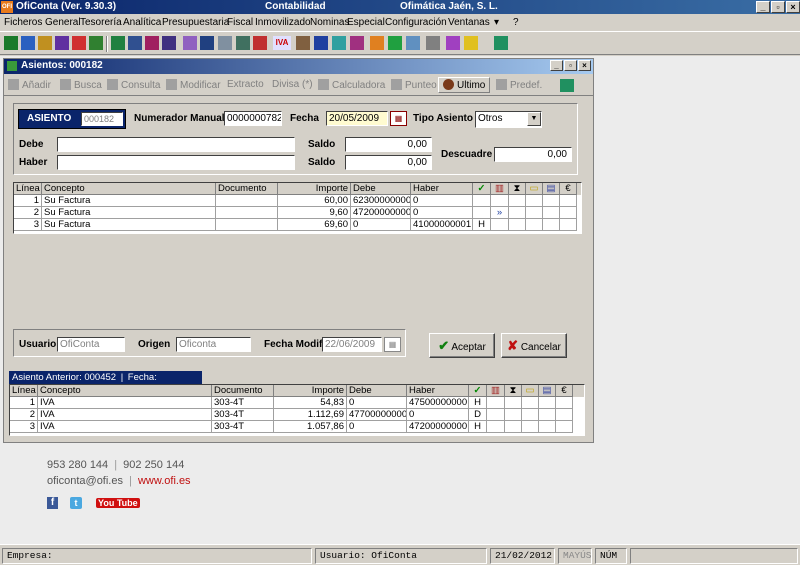  Describe the element at coordinates (64, 377) in the screenshot. I see `previous-asiento-label: Asiento Anterior: 000452` at that location.